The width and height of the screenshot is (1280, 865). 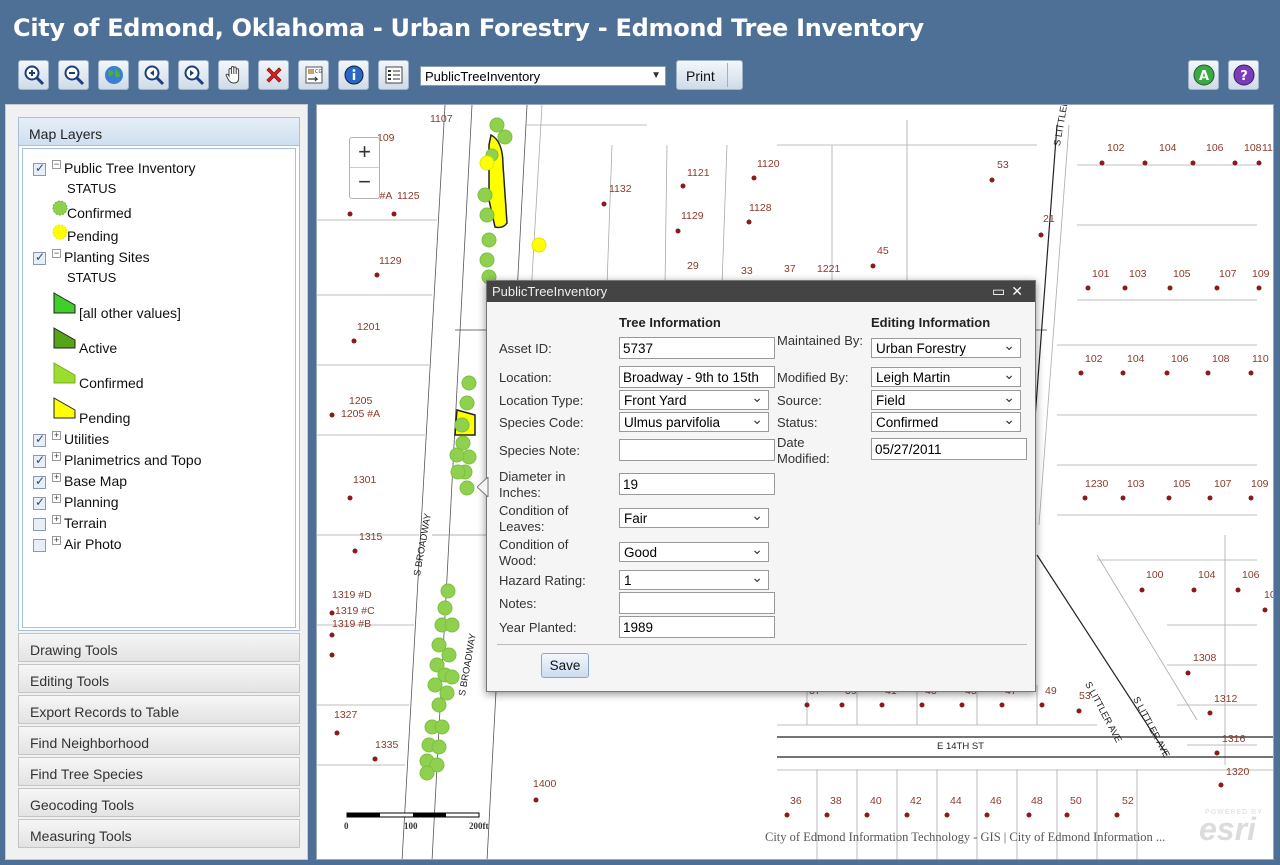 I want to click on find-tree-species-section: Find Tree Species, so click(x=159, y=771).